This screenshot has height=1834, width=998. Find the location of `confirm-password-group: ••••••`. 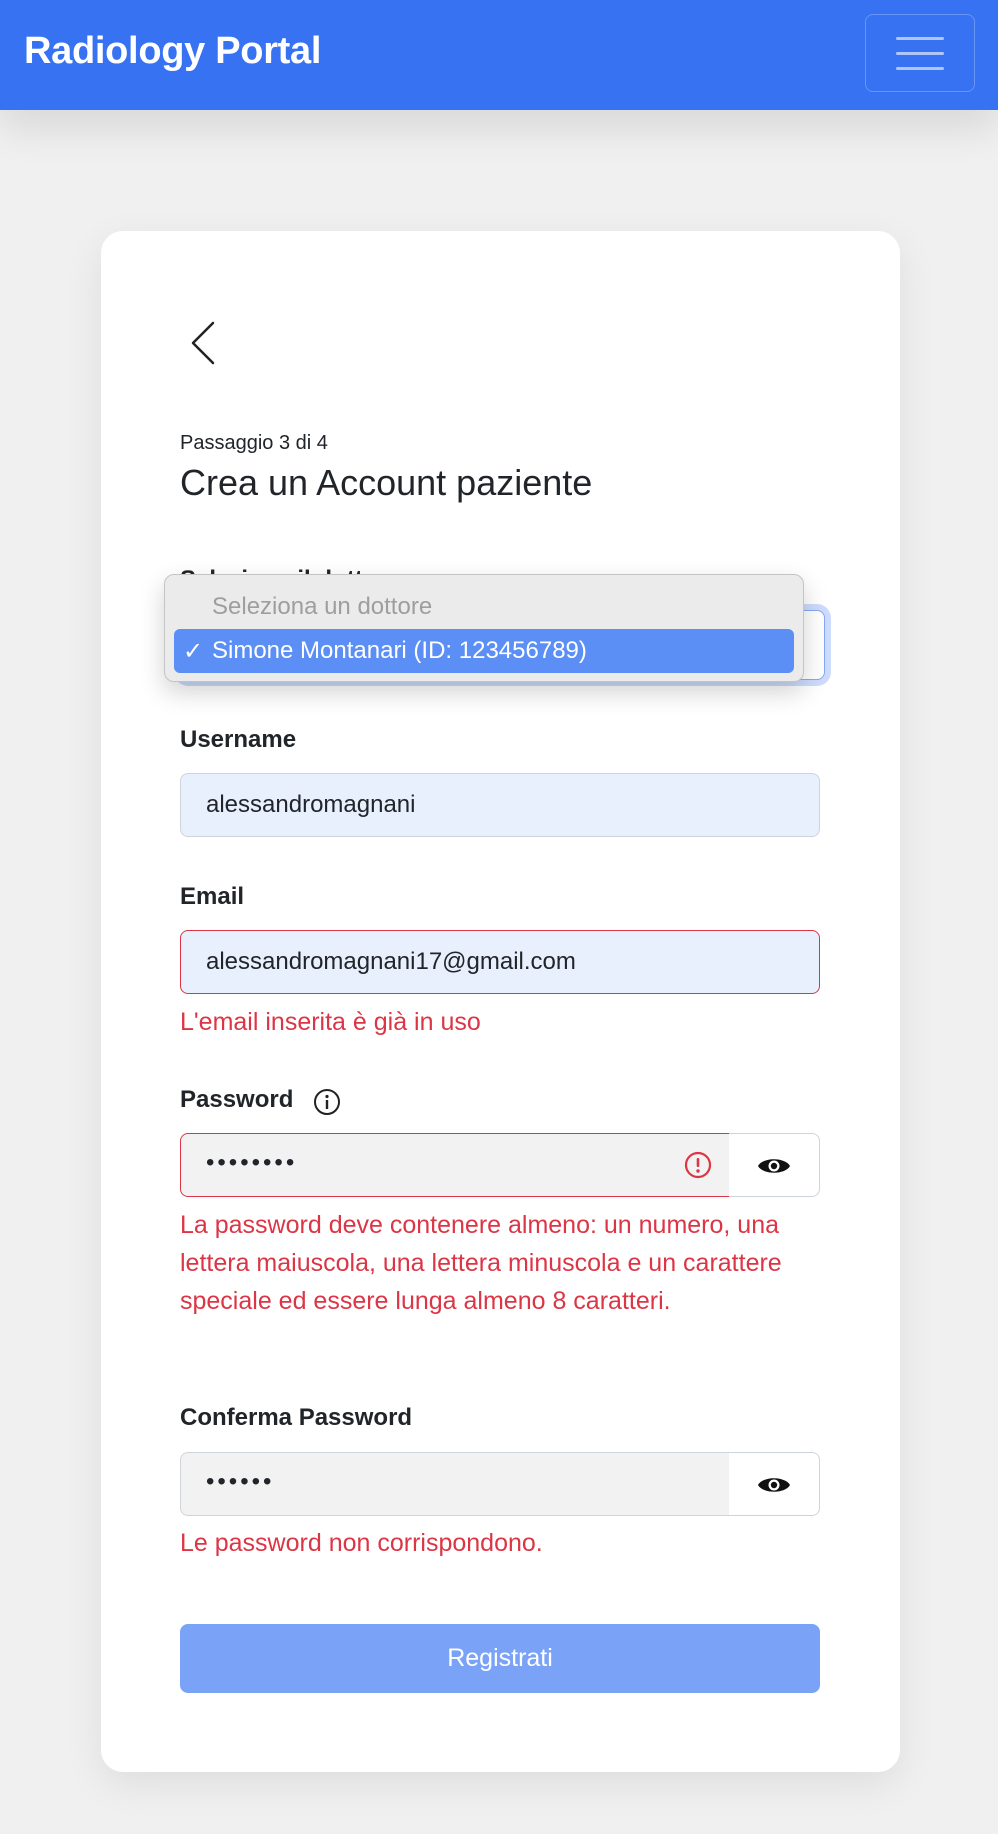

confirm-password-group: •••••• is located at coordinates (500, 1484).